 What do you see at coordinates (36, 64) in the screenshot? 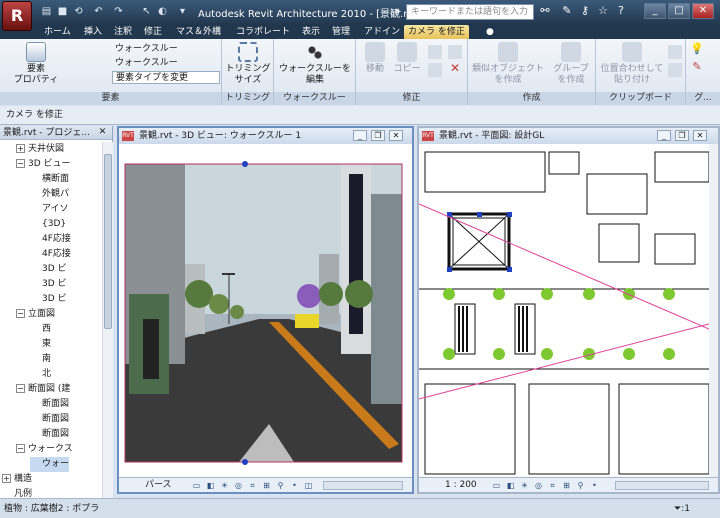
I see `element-properties-button: 要素 プロパティ` at bounding box center [36, 64].